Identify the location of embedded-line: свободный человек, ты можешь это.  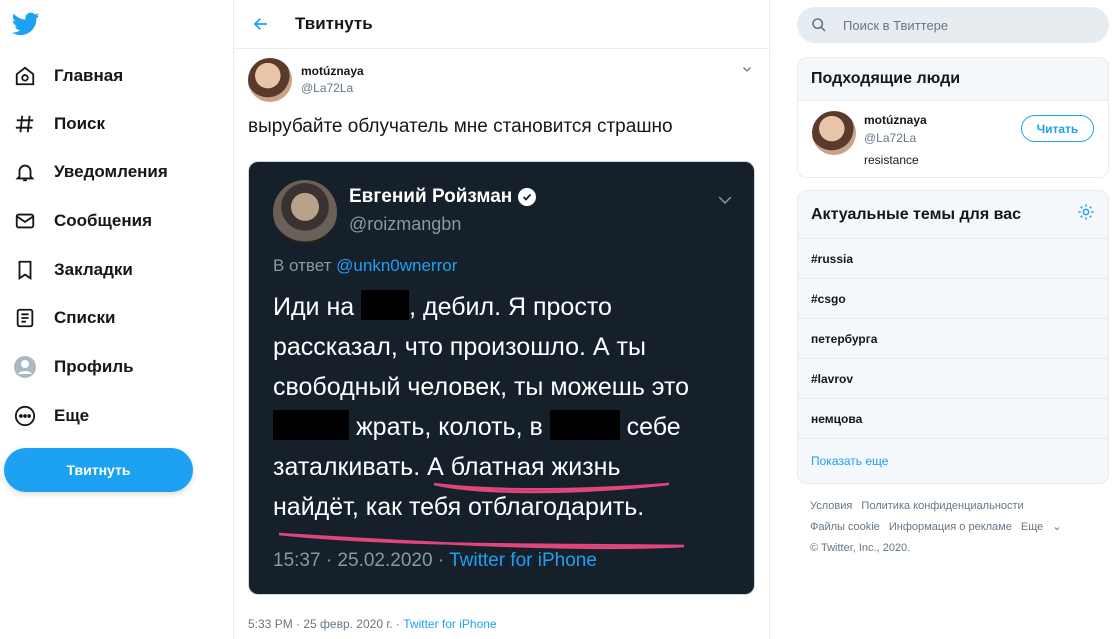
(481, 387).